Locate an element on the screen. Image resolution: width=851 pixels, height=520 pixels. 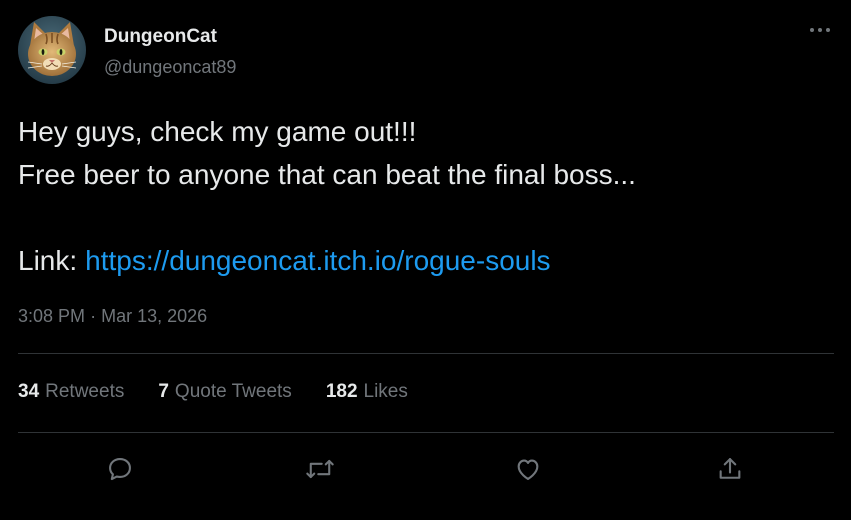
more-icon is located at coordinates (820, 30).